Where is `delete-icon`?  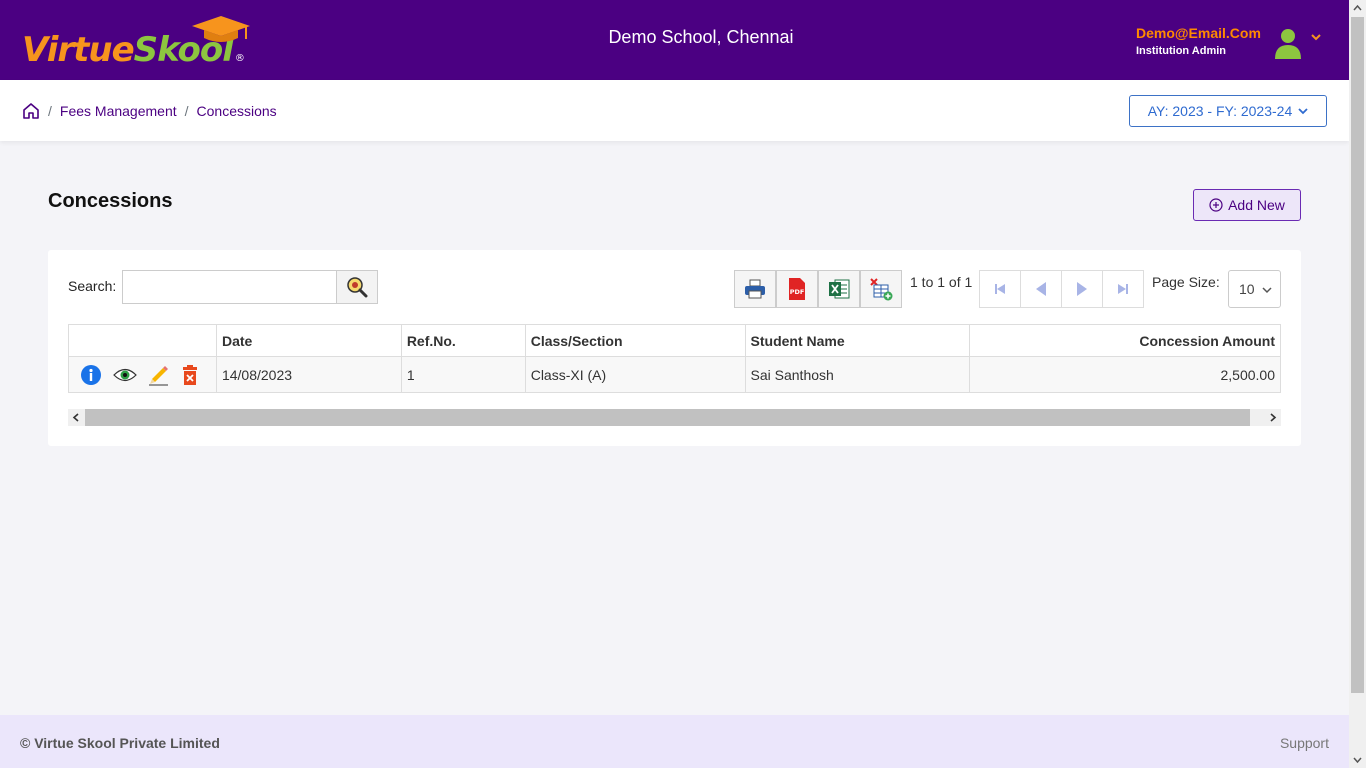 delete-icon is located at coordinates (190, 375).